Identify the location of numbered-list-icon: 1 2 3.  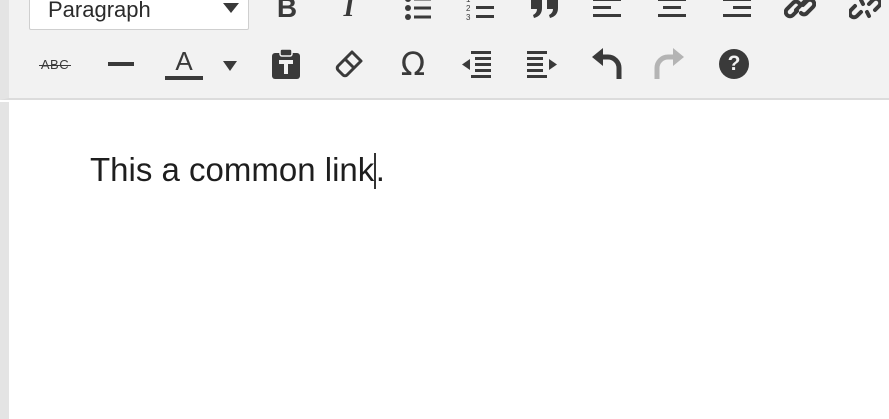
(481, 11).